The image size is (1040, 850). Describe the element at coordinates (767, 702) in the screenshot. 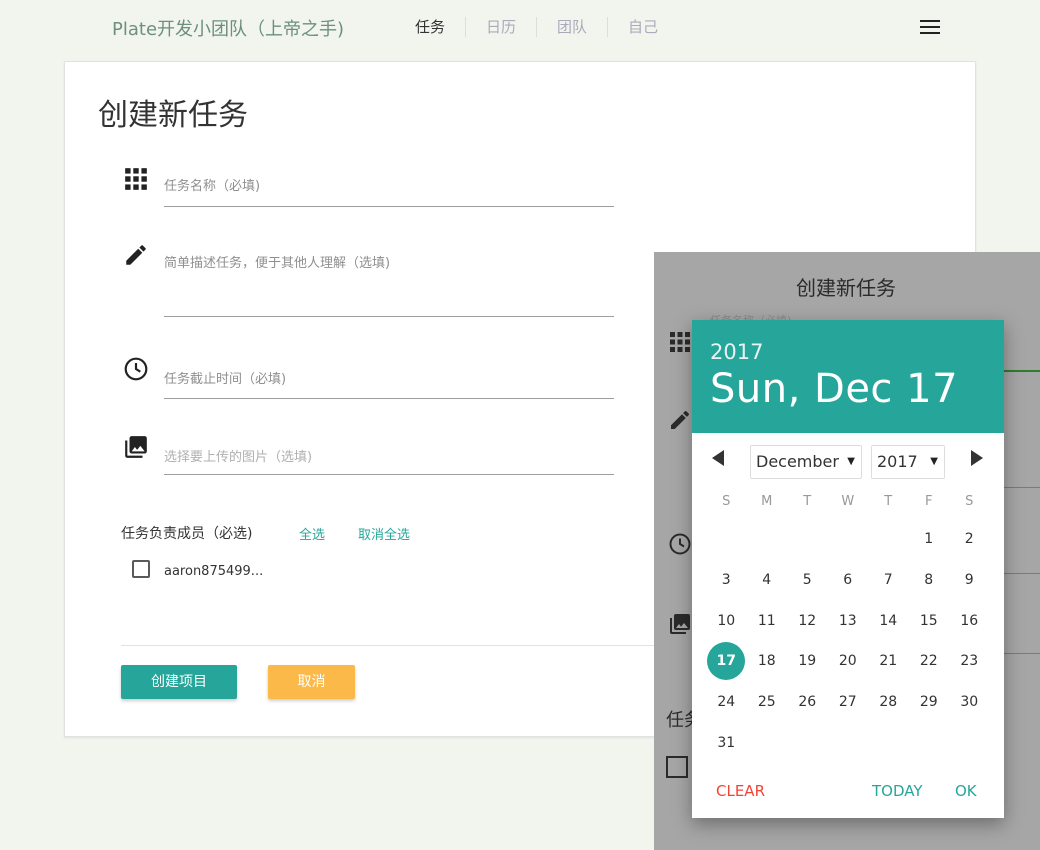

I see `calendar-day: 25` at that location.